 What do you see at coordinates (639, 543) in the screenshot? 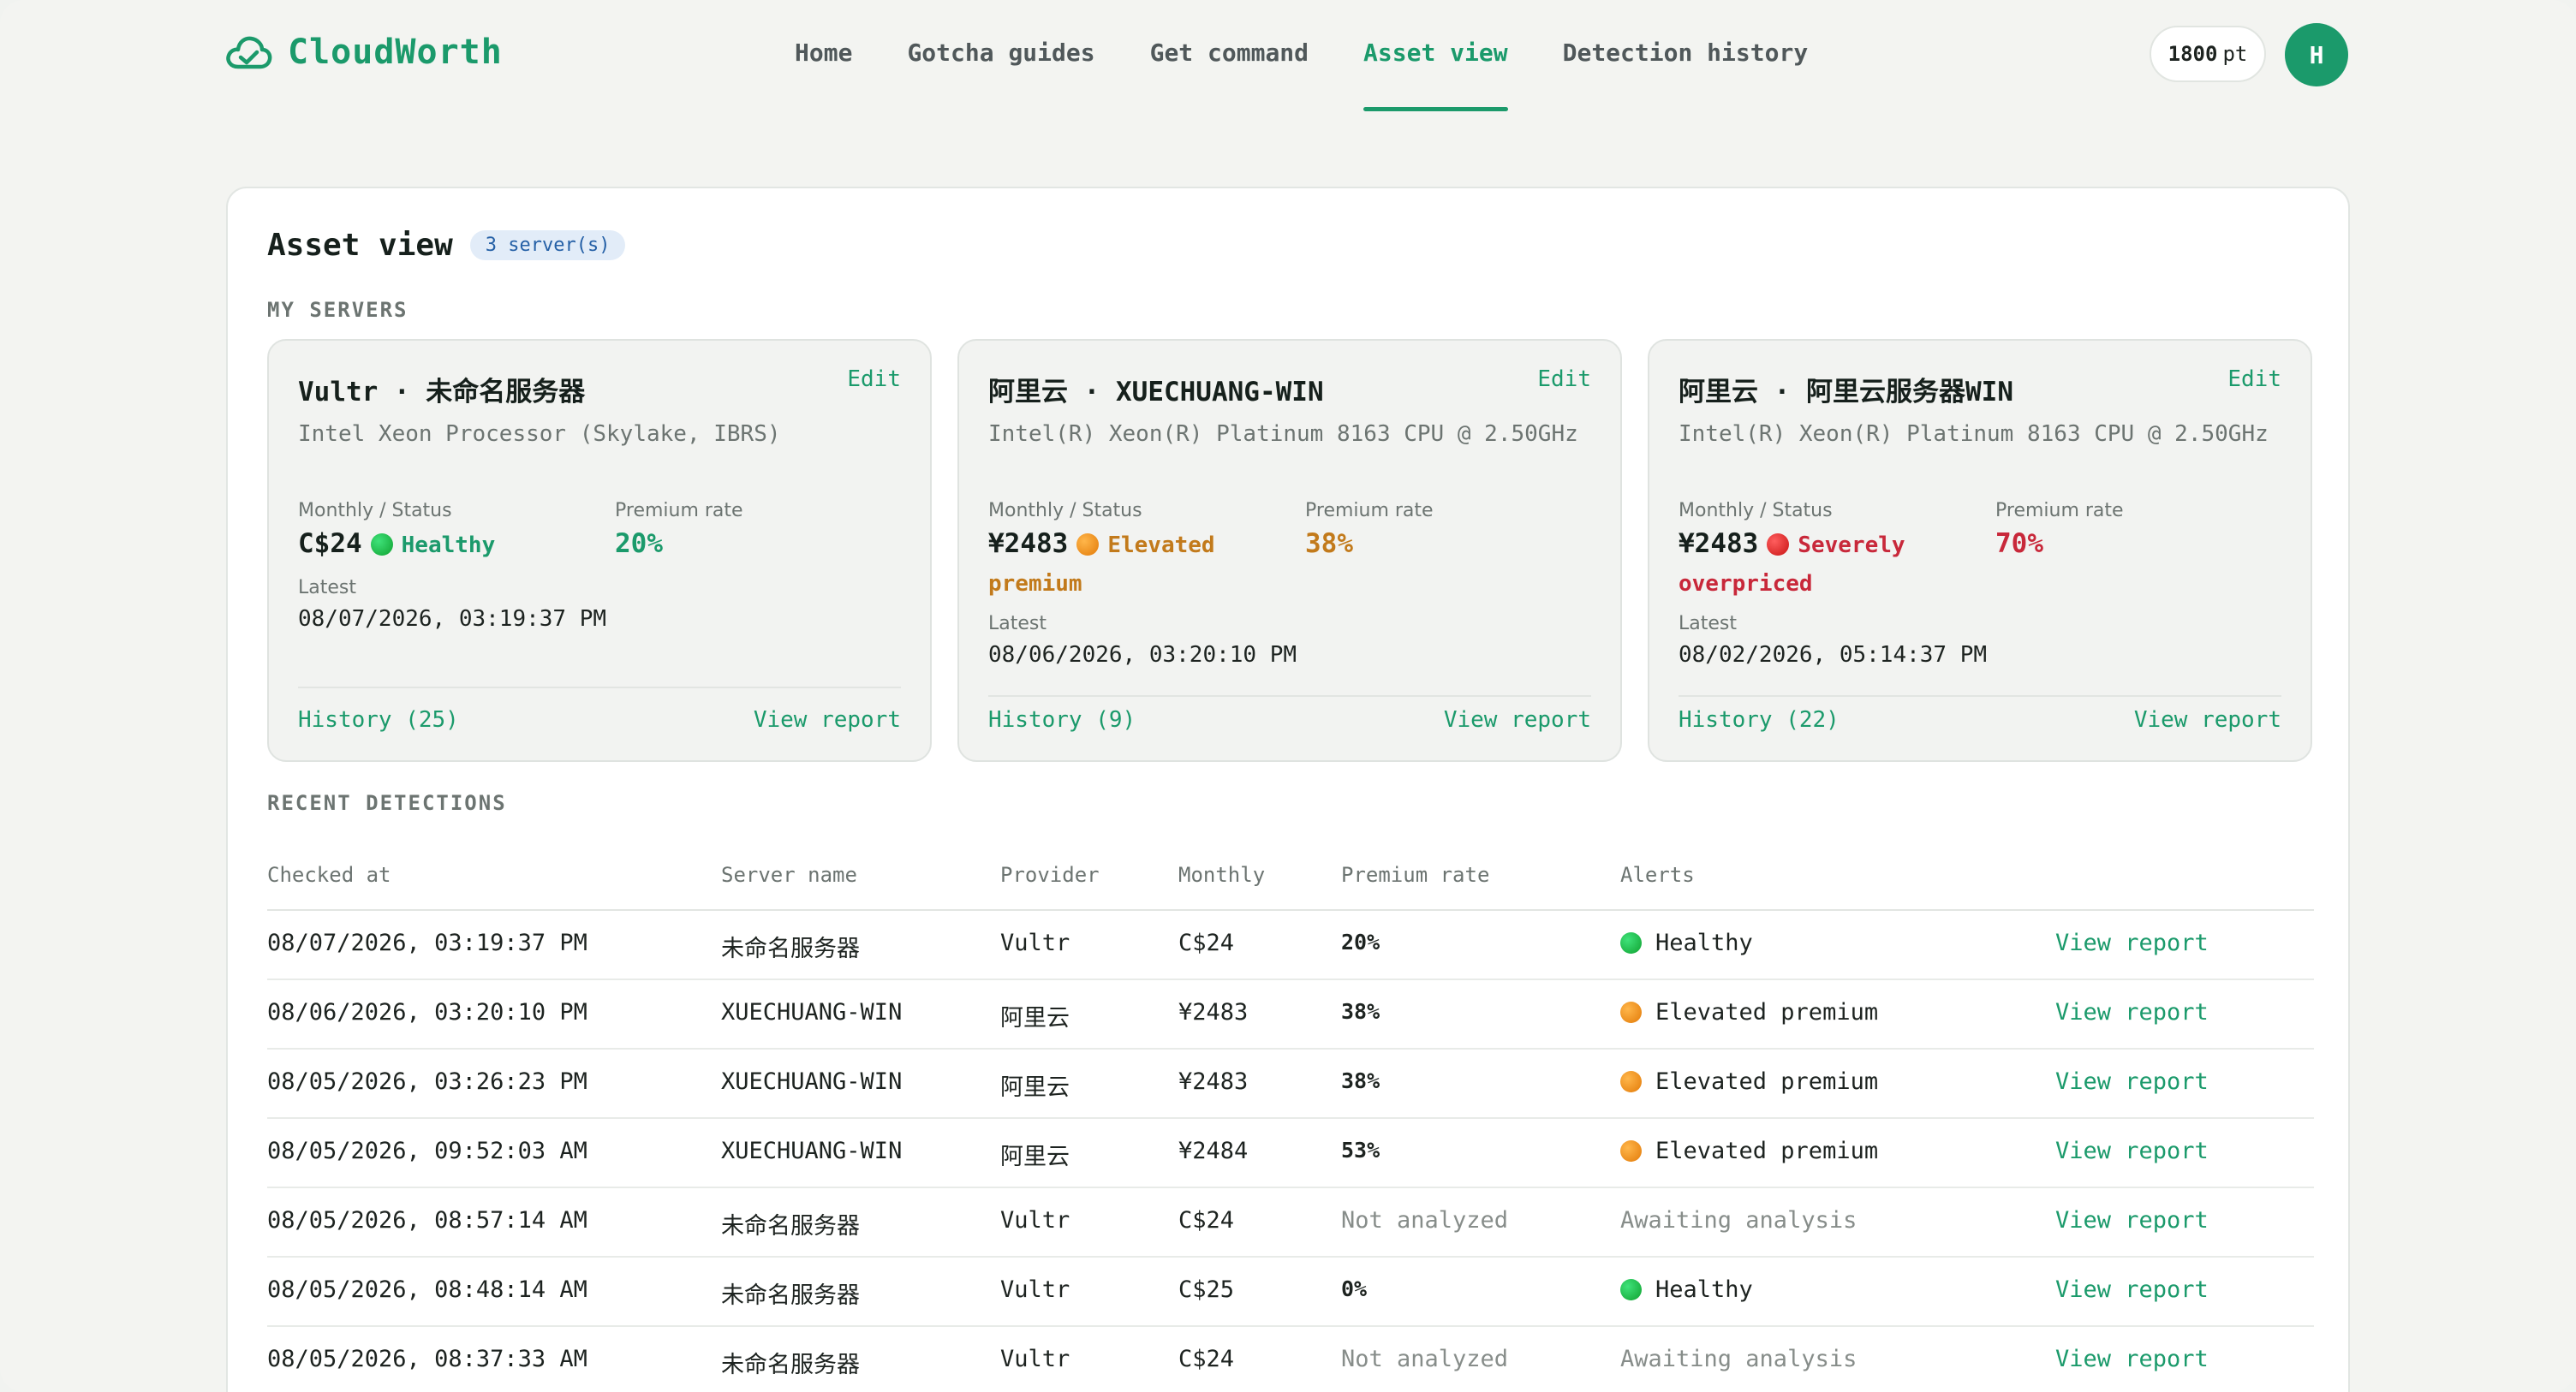
I see `premium-rate-value: 20%` at bounding box center [639, 543].